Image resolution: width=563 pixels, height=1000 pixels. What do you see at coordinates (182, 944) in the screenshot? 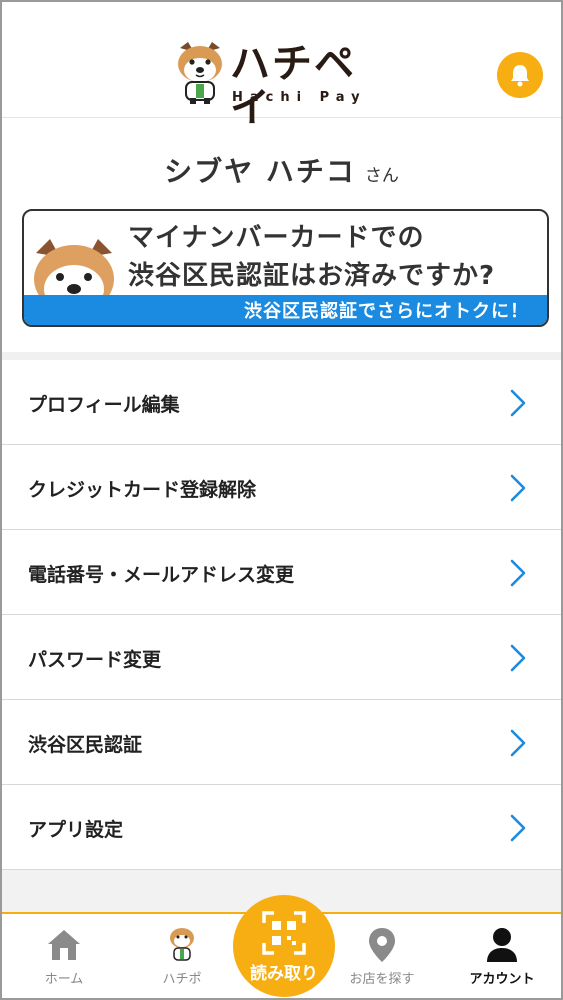
I see `hachipo-dog-icon` at bounding box center [182, 944].